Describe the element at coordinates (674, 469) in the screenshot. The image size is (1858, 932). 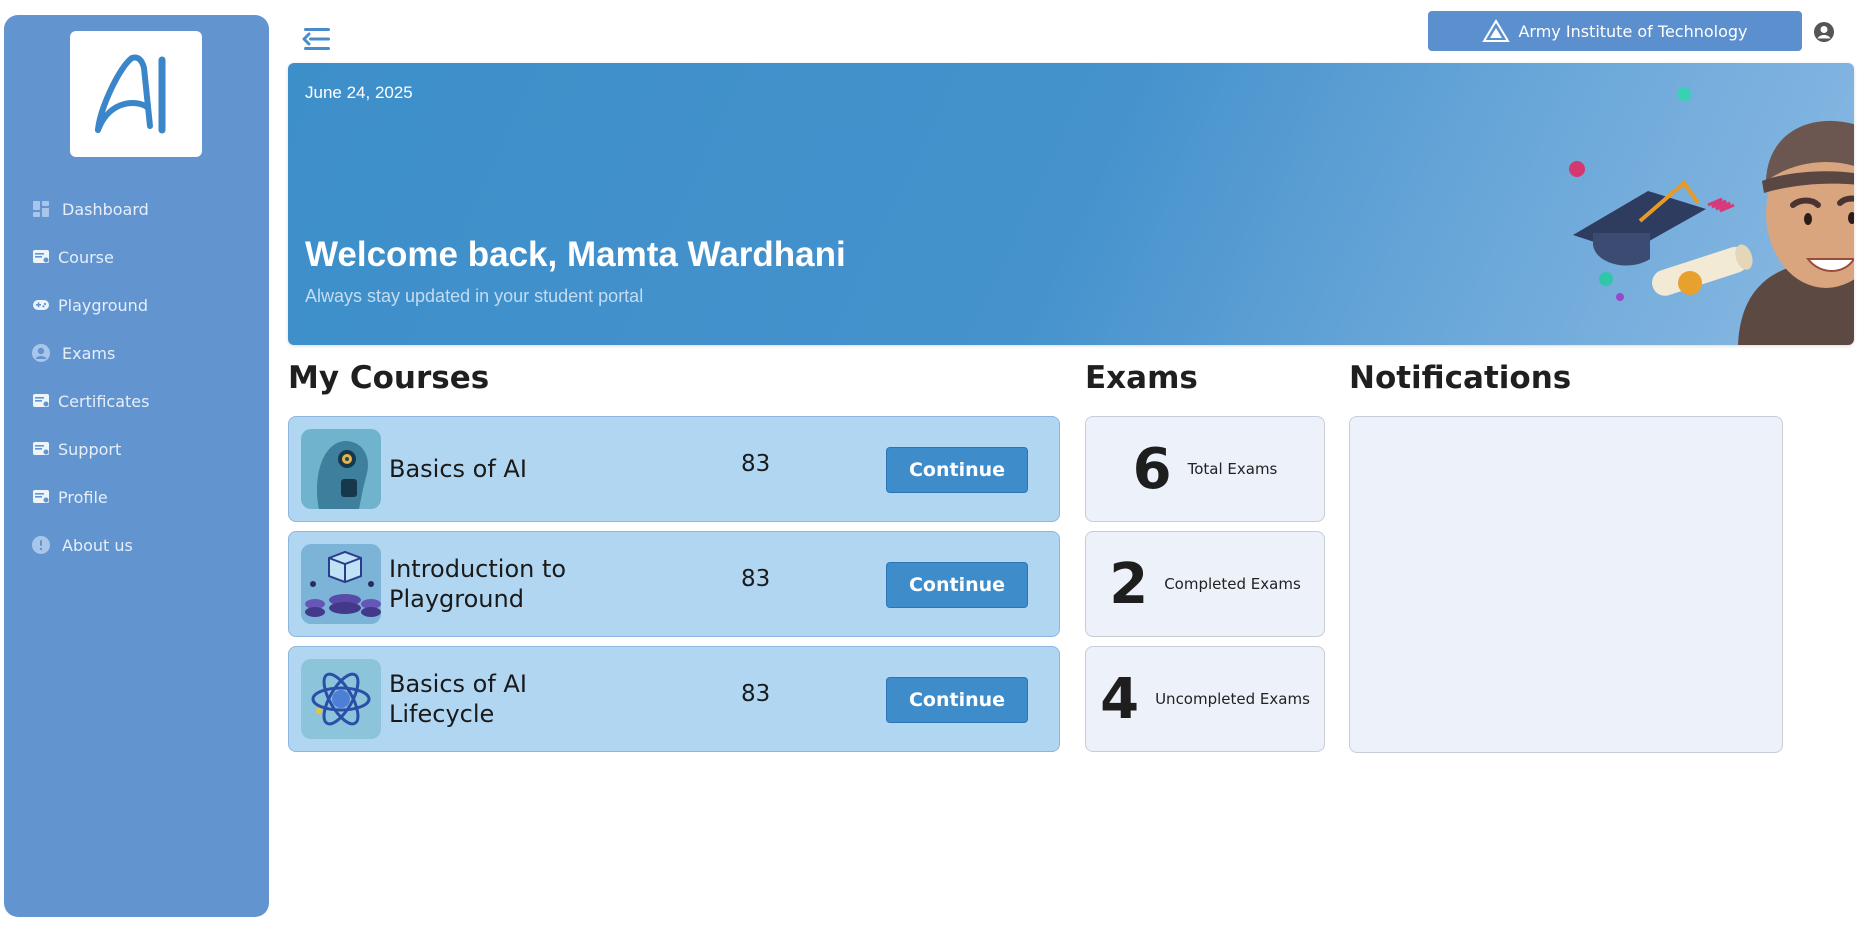
I see `course-card: Basics of AI 83 Continue` at that location.